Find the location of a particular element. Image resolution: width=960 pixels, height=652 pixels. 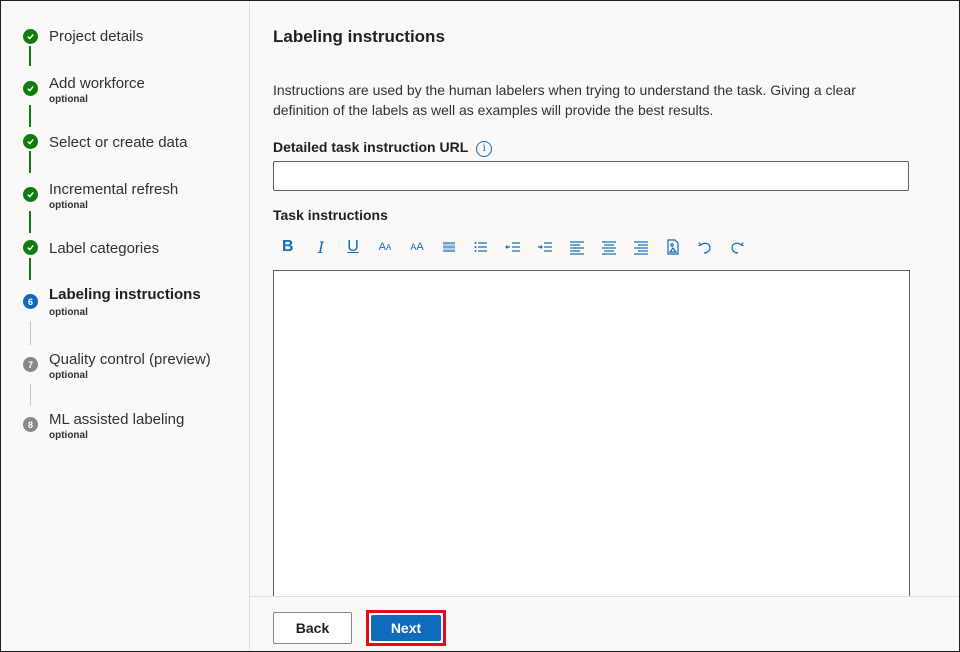

align-center-icon is located at coordinates (609, 247).